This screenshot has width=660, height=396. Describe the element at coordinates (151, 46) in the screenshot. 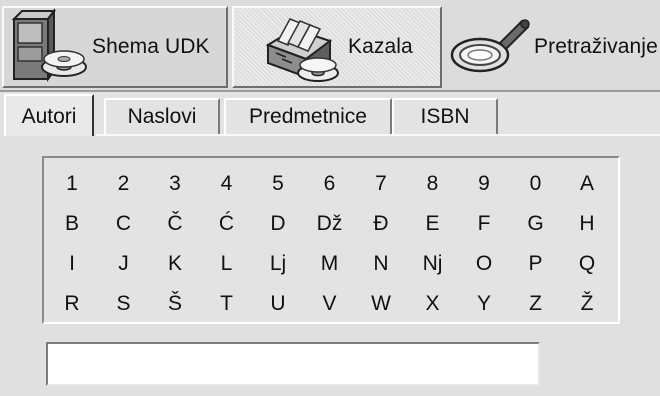

I see `shema-udk-label: Shema UDK` at that location.